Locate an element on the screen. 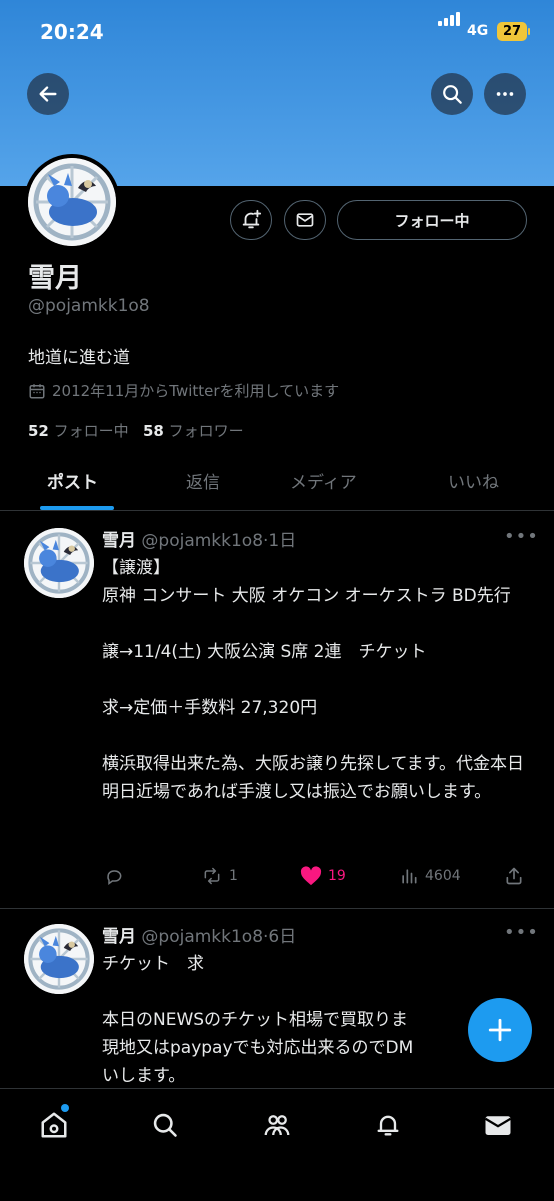 The height and width of the screenshot is (1201, 554). calendar-icon is located at coordinates (37, 390).